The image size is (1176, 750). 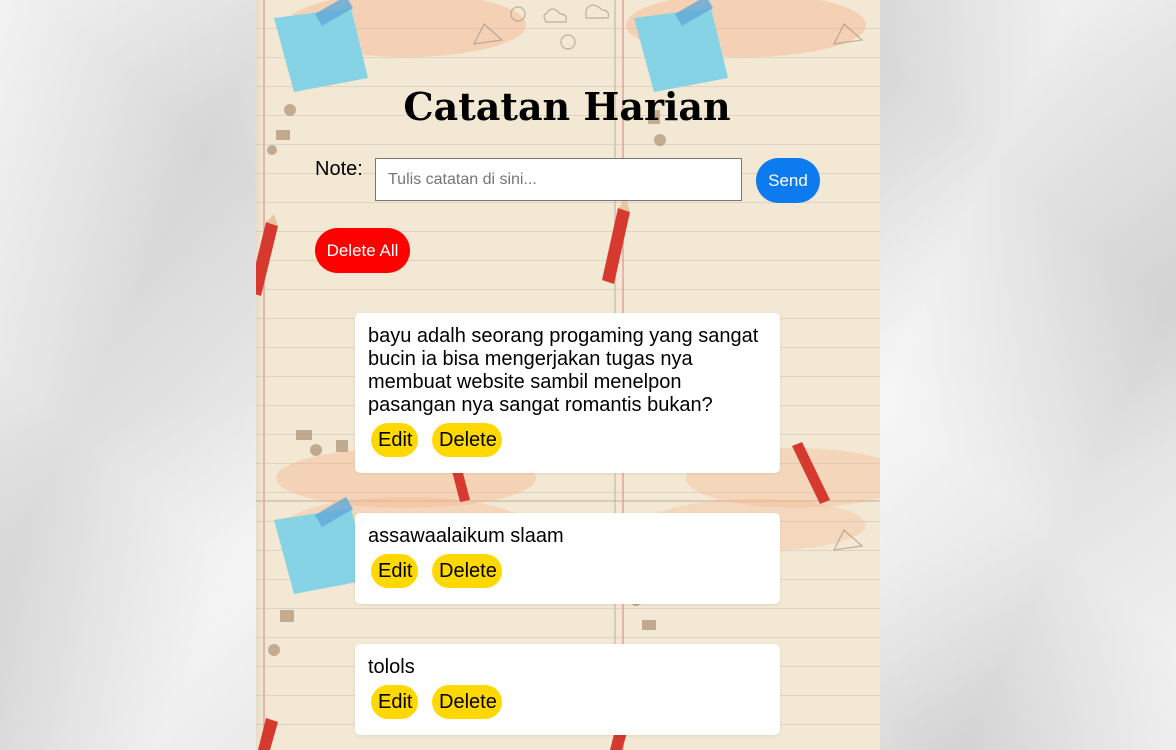 What do you see at coordinates (567, 106) in the screenshot?
I see `page-title: Catatan Harian` at bounding box center [567, 106].